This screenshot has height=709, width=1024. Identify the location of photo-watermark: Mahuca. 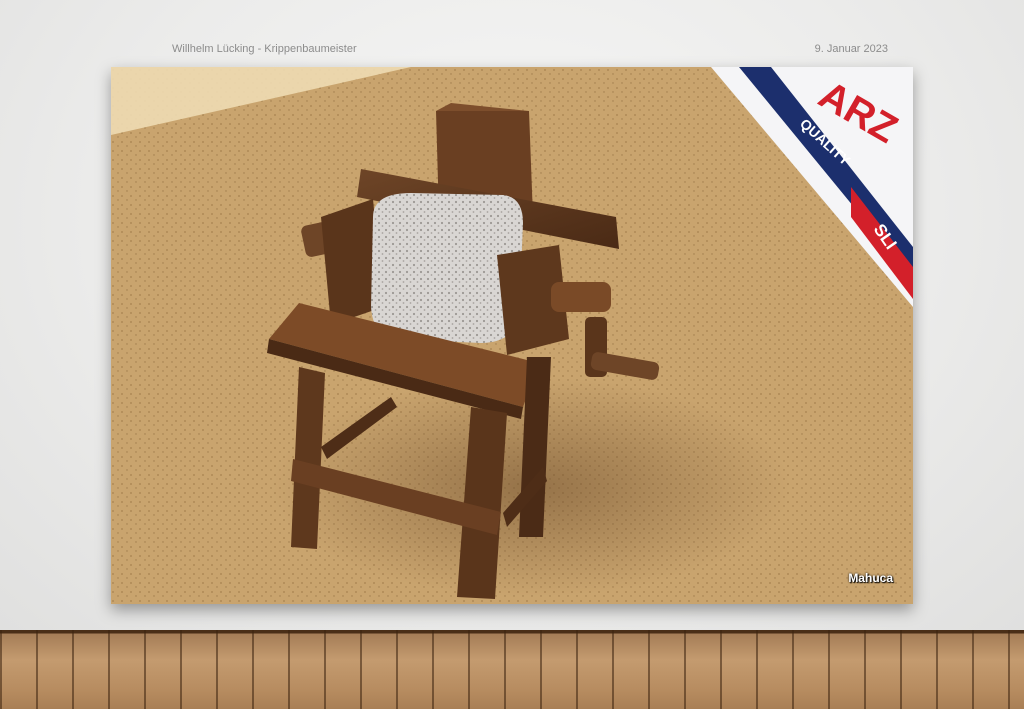
(870, 578).